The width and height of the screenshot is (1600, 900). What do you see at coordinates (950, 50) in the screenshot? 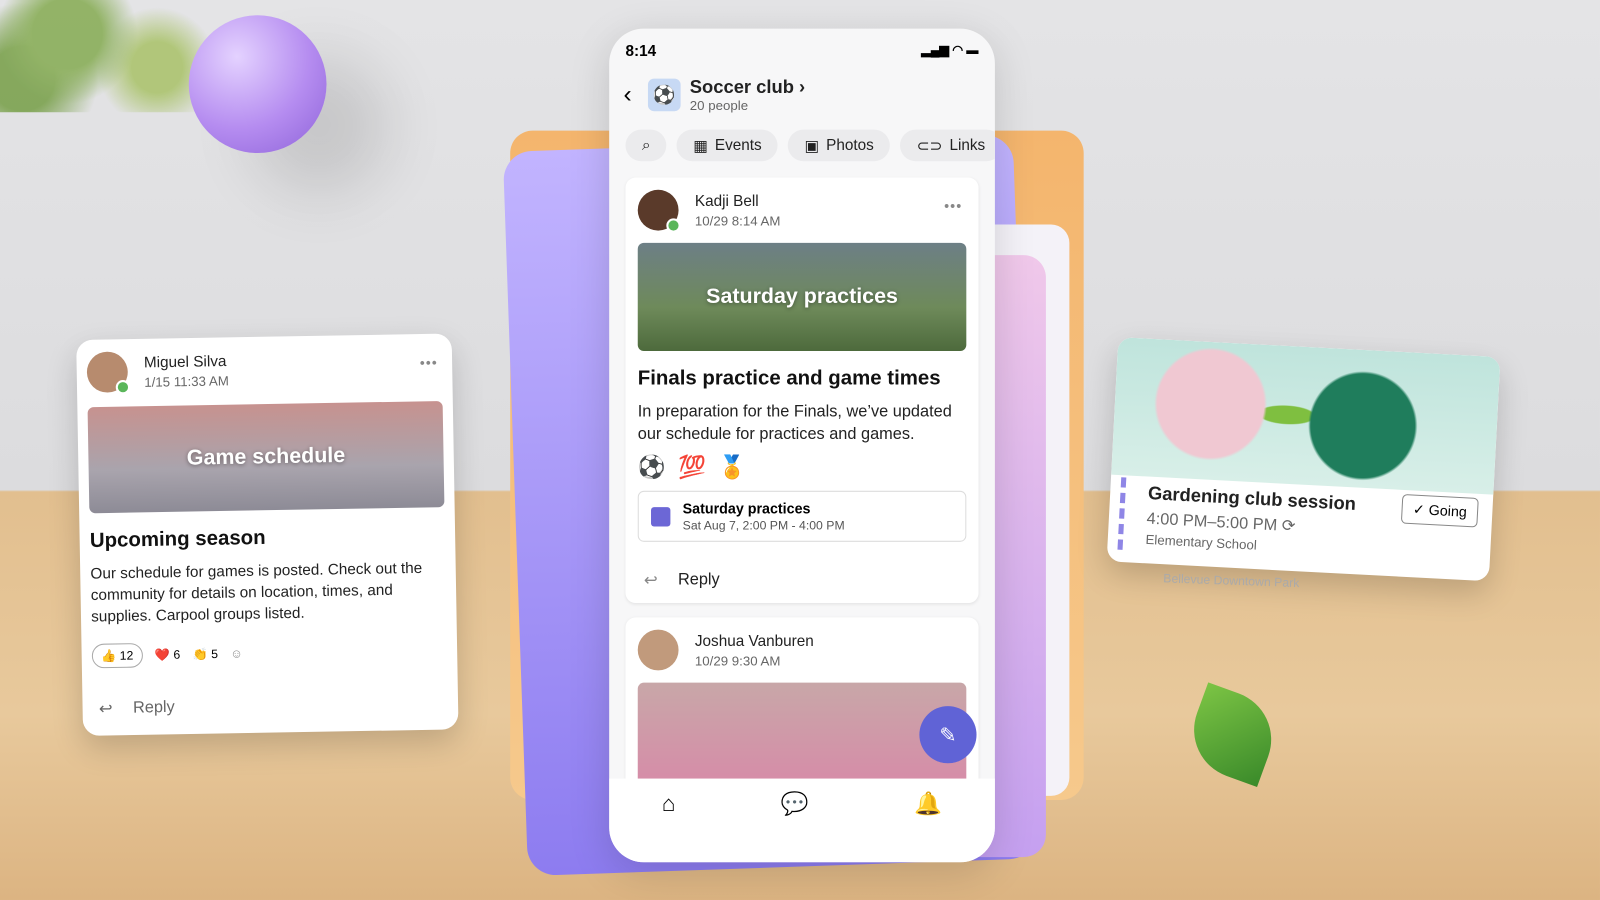
I see `signal-wifi-battery-icon: ▂▄▆ ◠ ▬` at bounding box center [950, 50].